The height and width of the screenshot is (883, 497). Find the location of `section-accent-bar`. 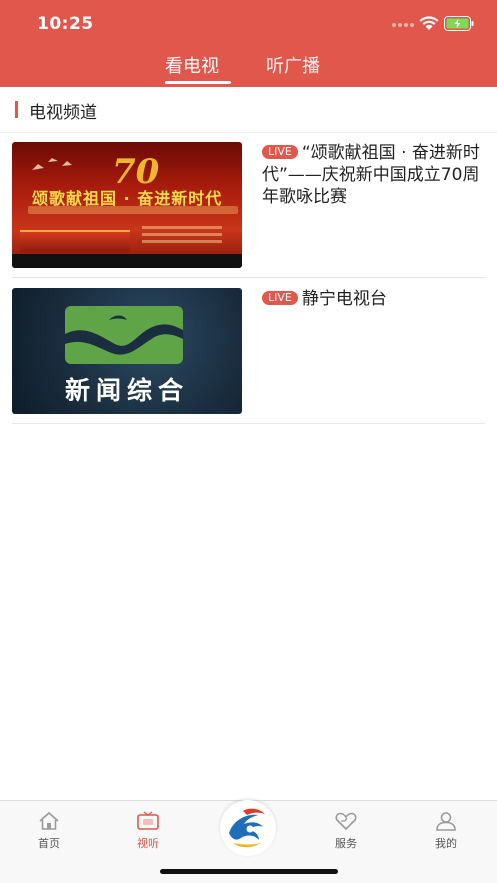

section-accent-bar is located at coordinates (16, 109).